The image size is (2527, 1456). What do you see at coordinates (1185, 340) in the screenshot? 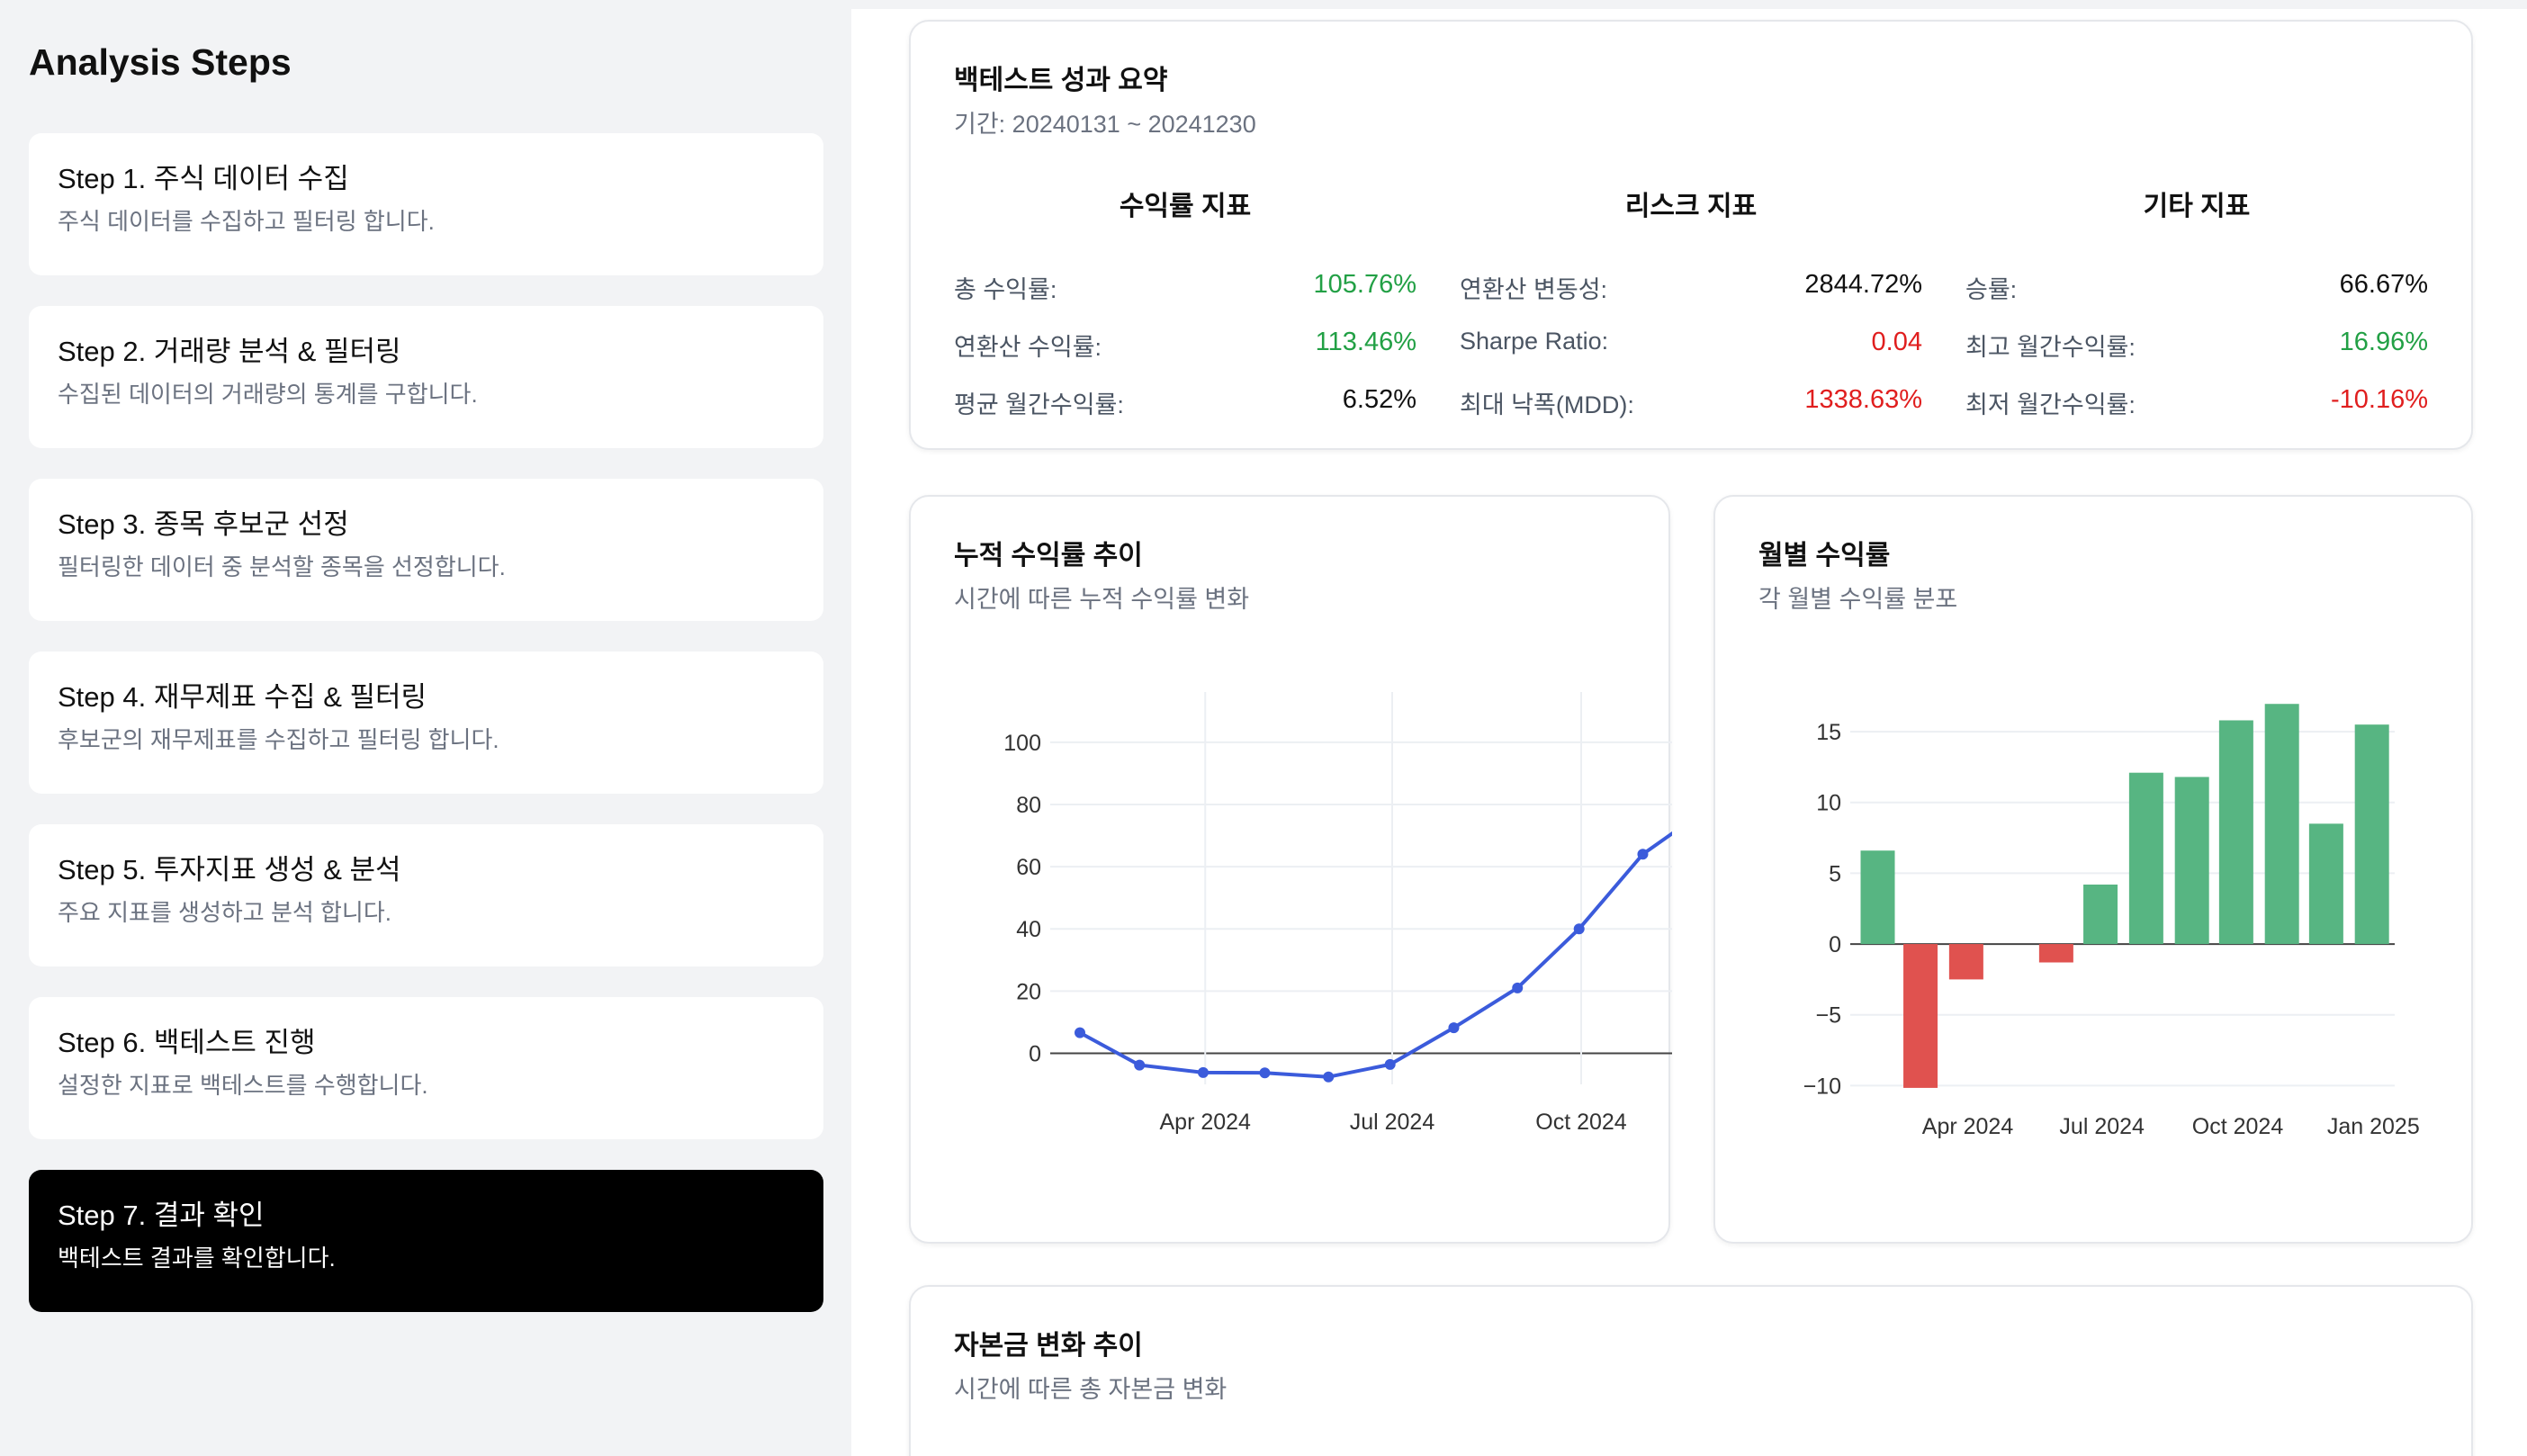
I see `metric-row: 연환산 수익률: 113.46%` at bounding box center [1185, 340].